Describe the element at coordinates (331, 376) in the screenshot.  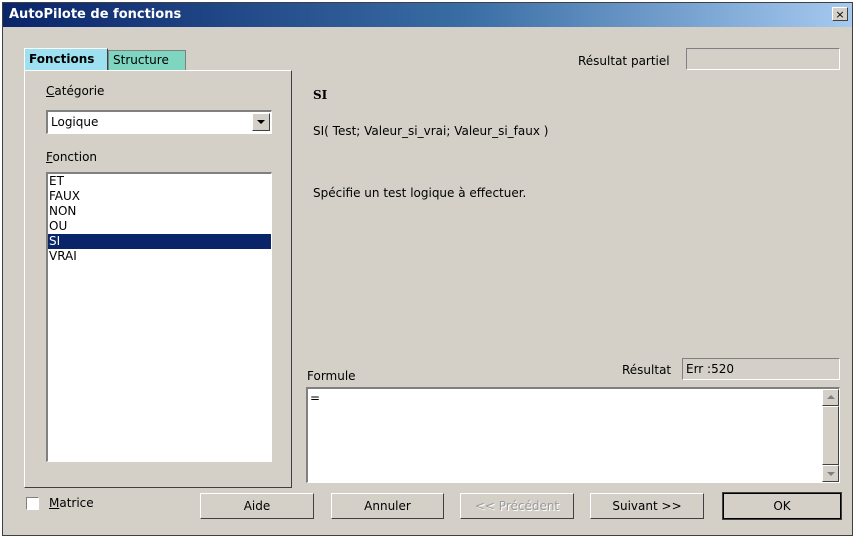
I see `formula-label: Formule` at that location.